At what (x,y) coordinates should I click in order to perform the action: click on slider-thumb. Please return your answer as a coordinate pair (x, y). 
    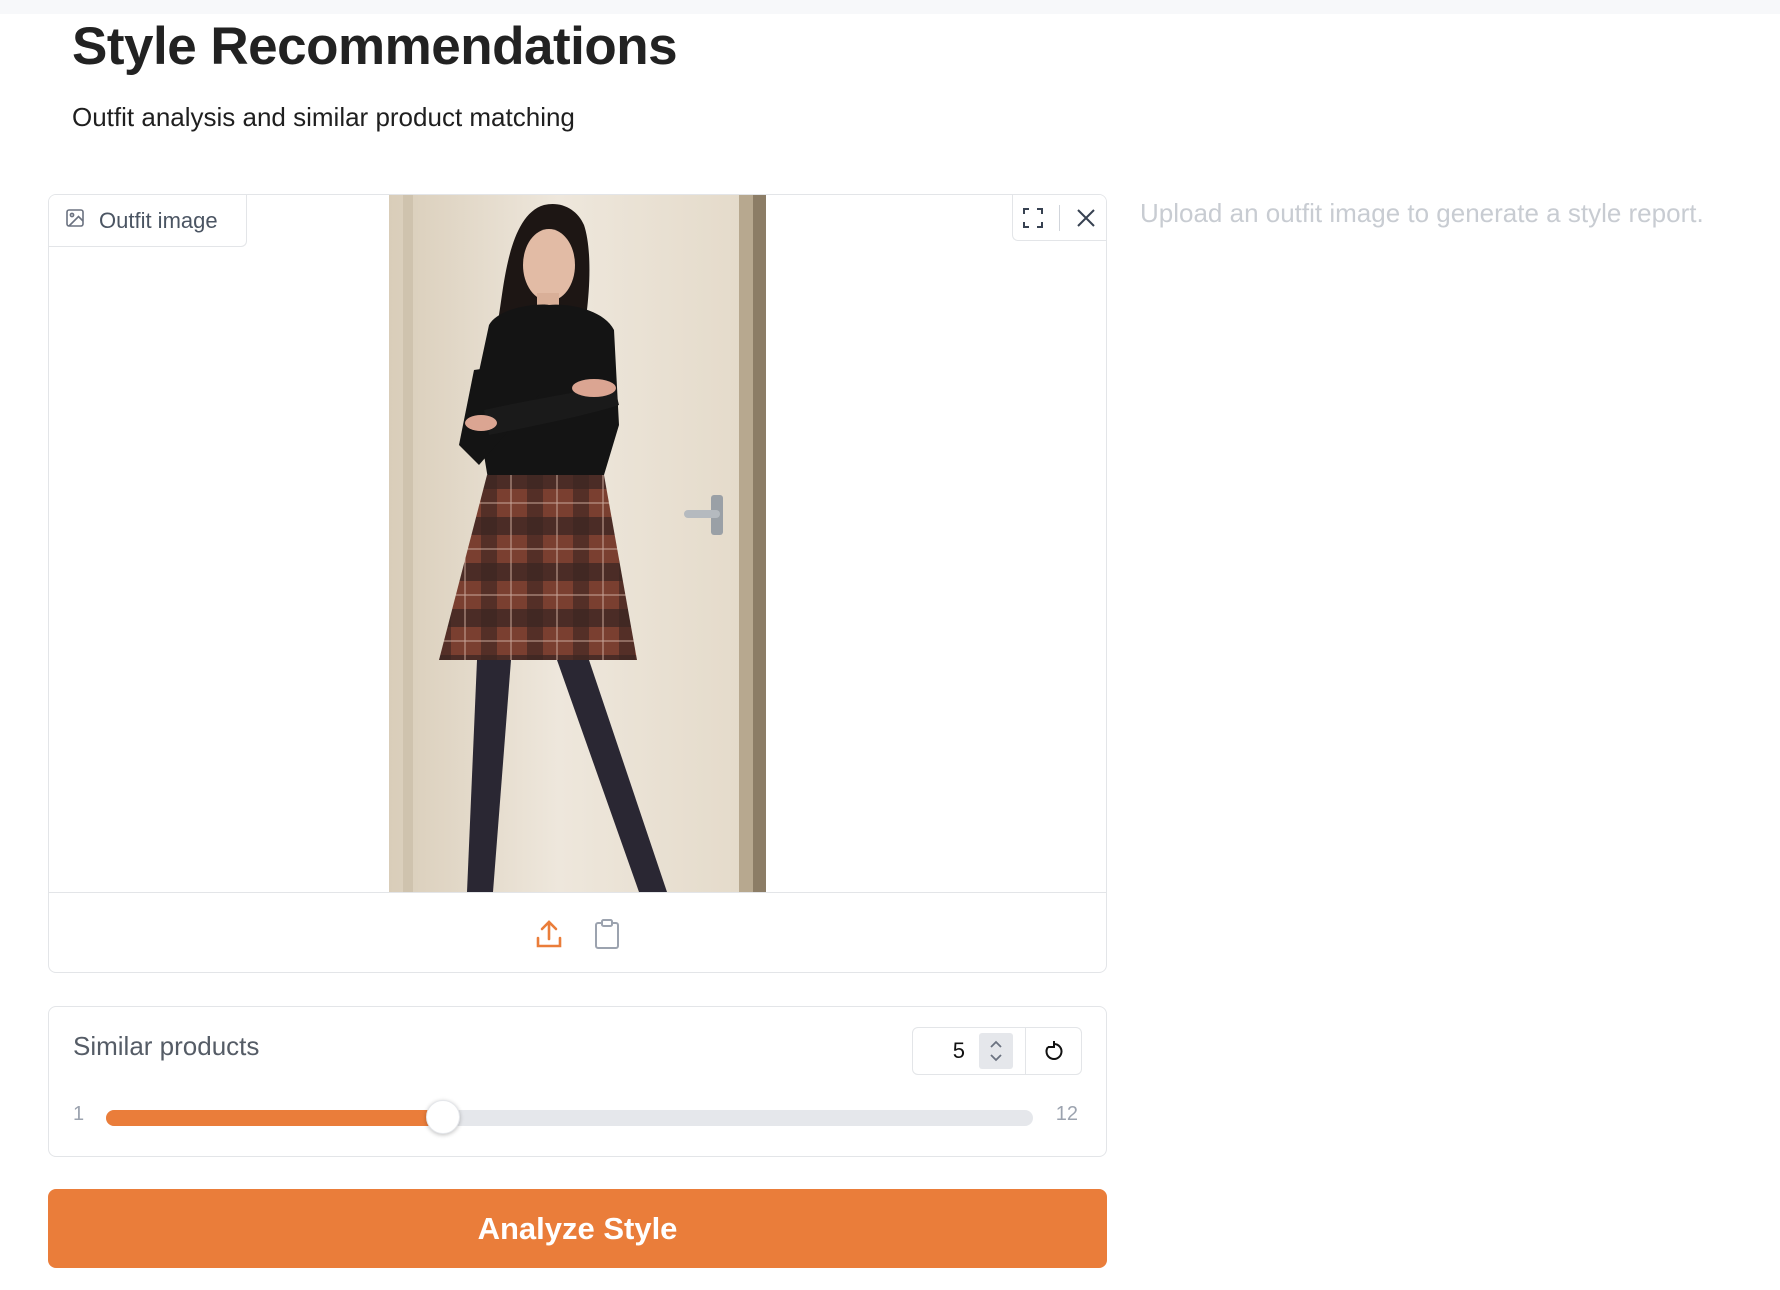
    Looking at the image, I should click on (443, 1117).